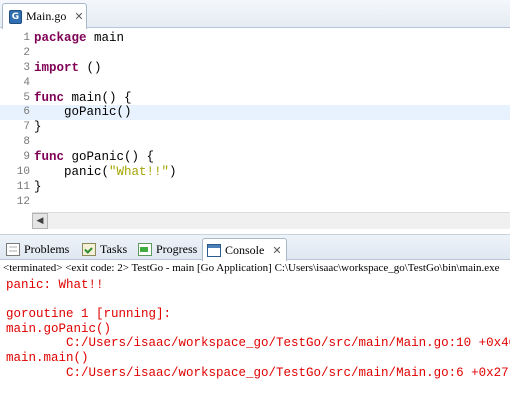  Describe the element at coordinates (15, 16) in the screenshot. I see `go-file-icon: G` at that location.